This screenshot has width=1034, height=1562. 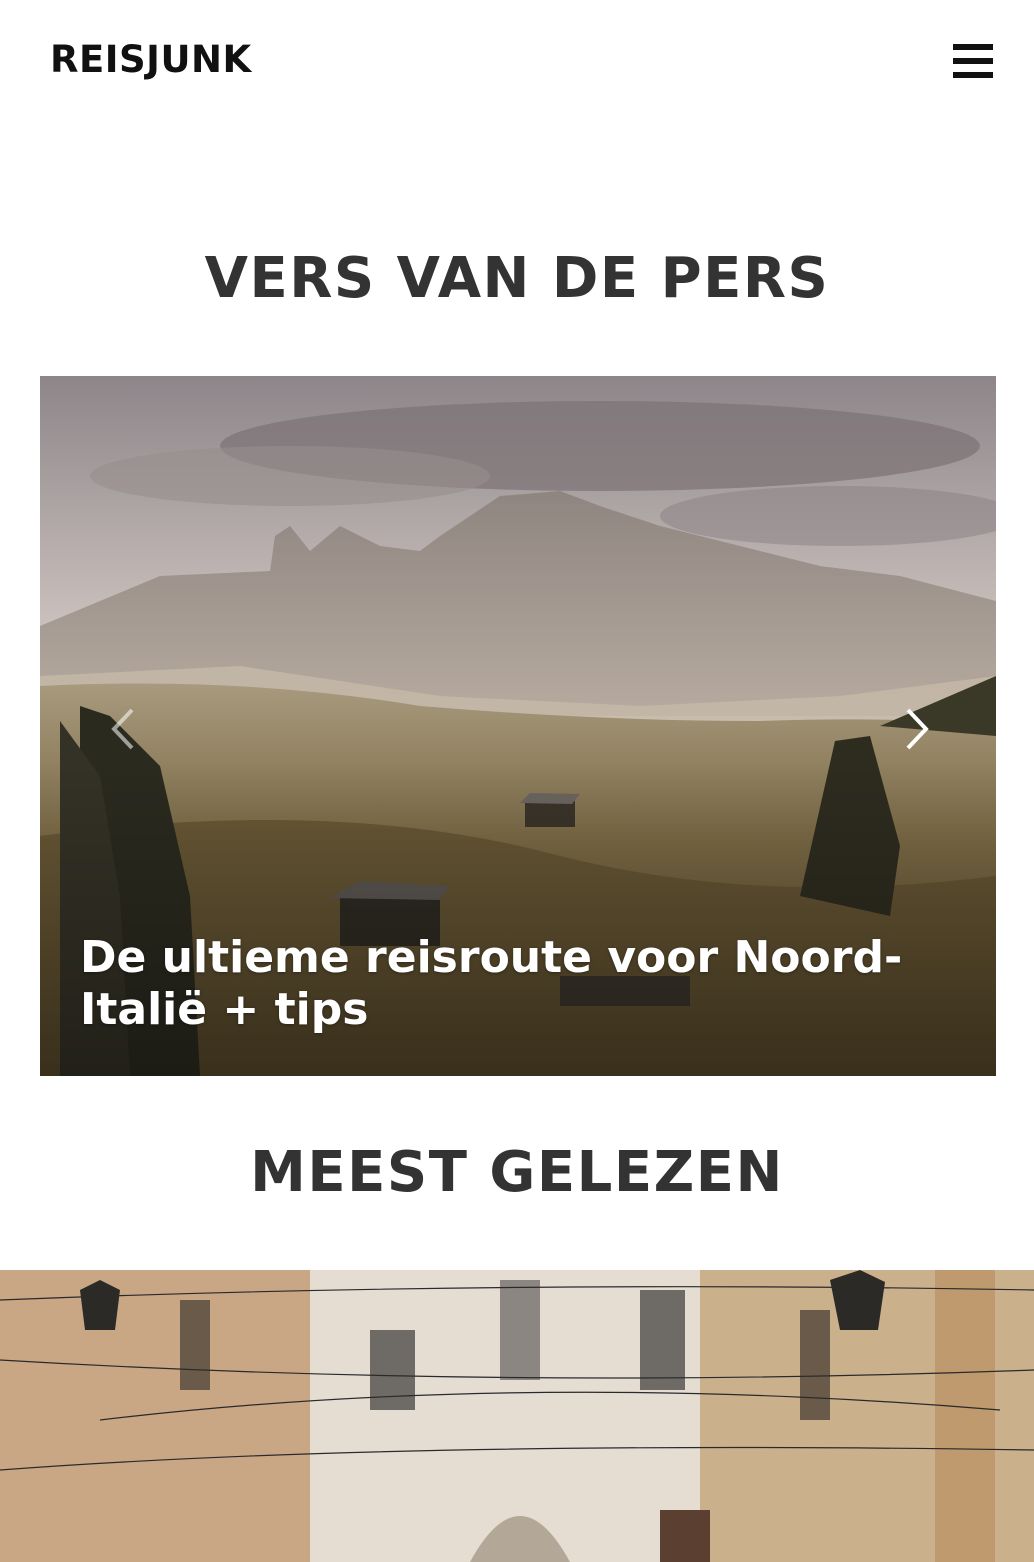 What do you see at coordinates (517, 1172) in the screenshot?
I see `section-title-most-read: MEEST GELEZEN` at bounding box center [517, 1172].